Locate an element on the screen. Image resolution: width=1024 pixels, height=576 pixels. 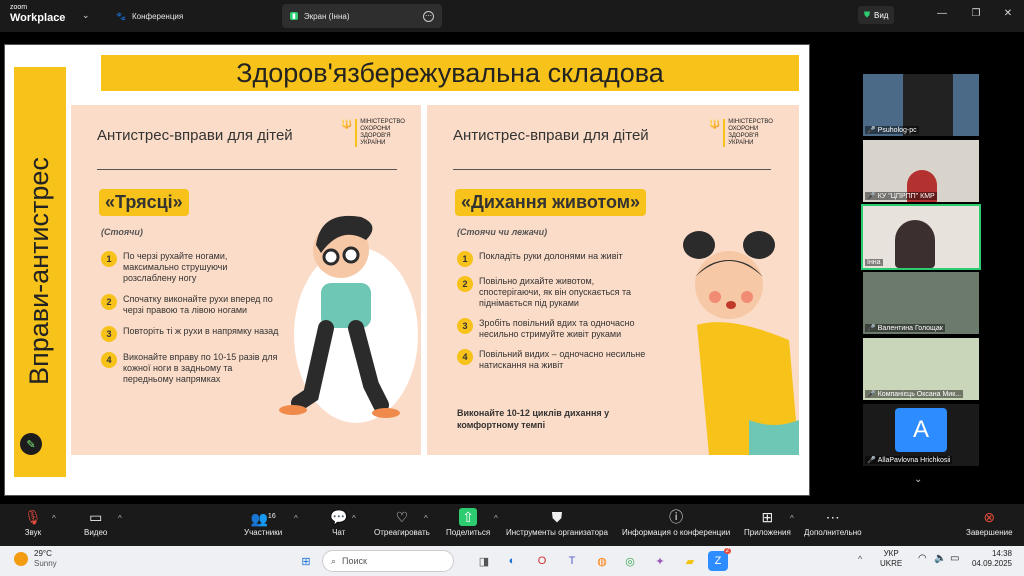
battery-icon: ▭ is located at coordinates (954, 558).